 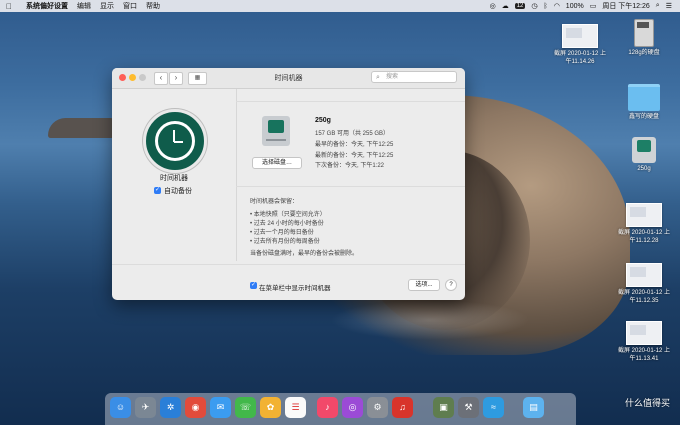 I want to click on menu-extras: ◎ ☁ 12 ◷ ᛒ ◠ 100% ▭ 周日 下午12:26 ⌕ ☰, so click(x=581, y=6).